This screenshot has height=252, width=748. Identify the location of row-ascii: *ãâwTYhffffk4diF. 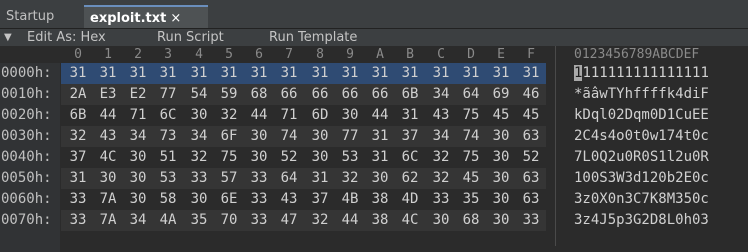
(641, 94).